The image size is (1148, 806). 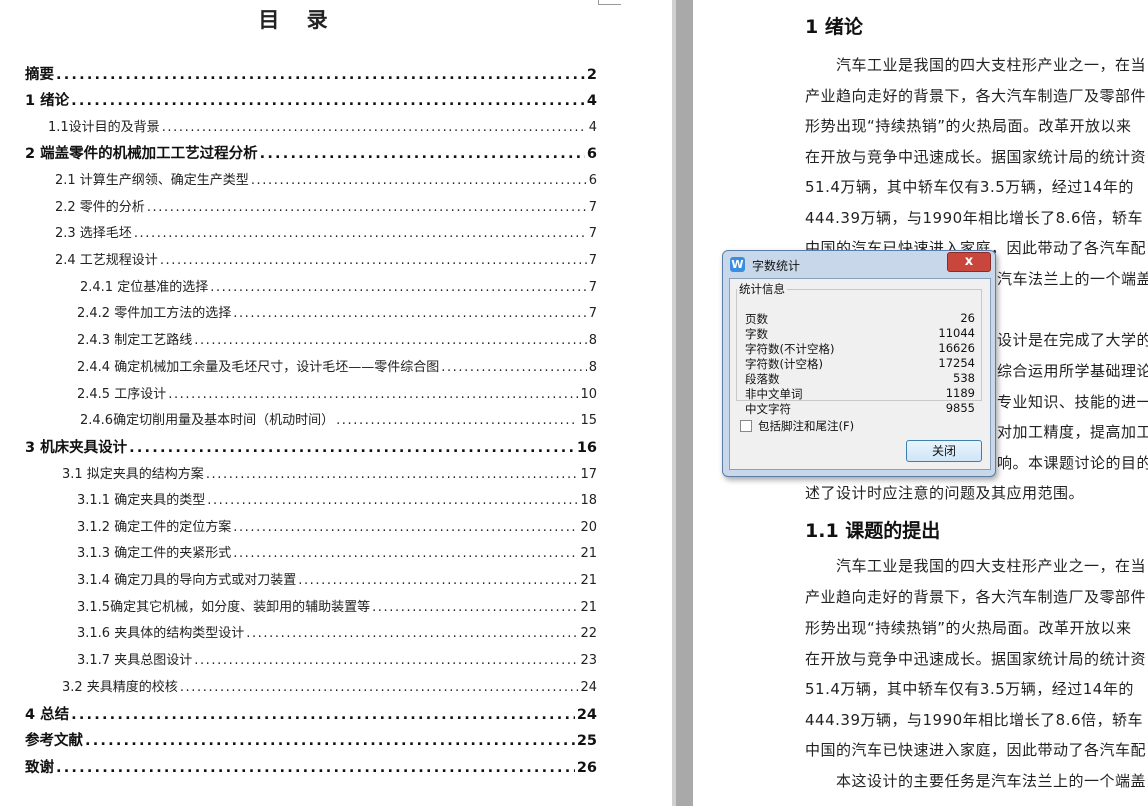 I want to click on toc-entry-label: 参考文献, so click(x=54, y=739).